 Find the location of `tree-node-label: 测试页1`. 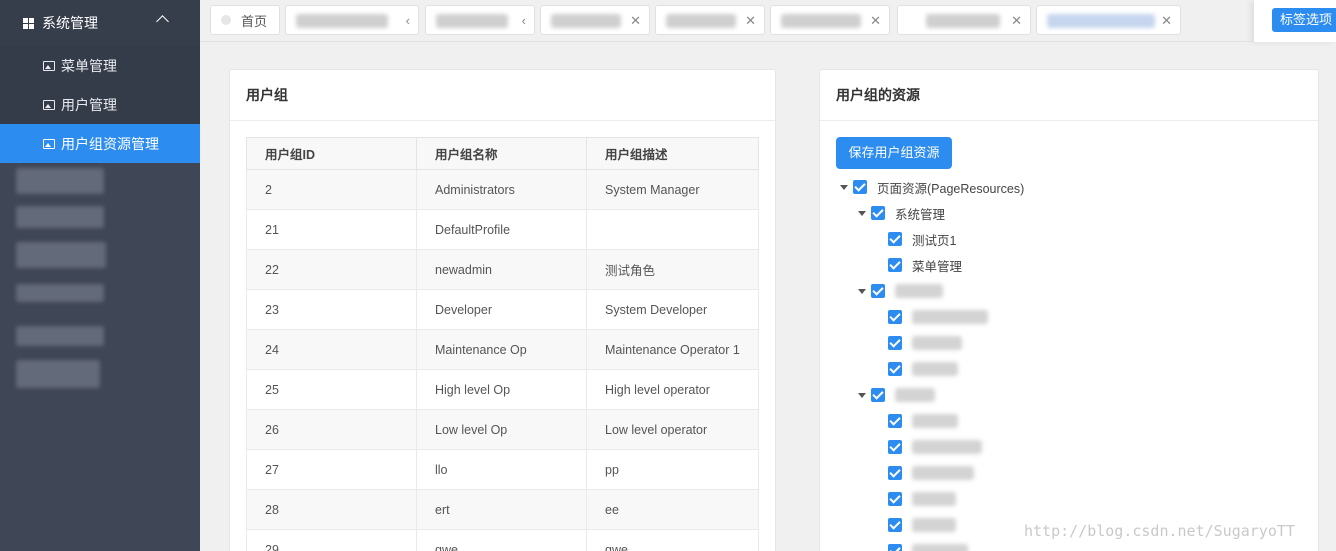

tree-node-label: 测试页1 is located at coordinates (934, 240).